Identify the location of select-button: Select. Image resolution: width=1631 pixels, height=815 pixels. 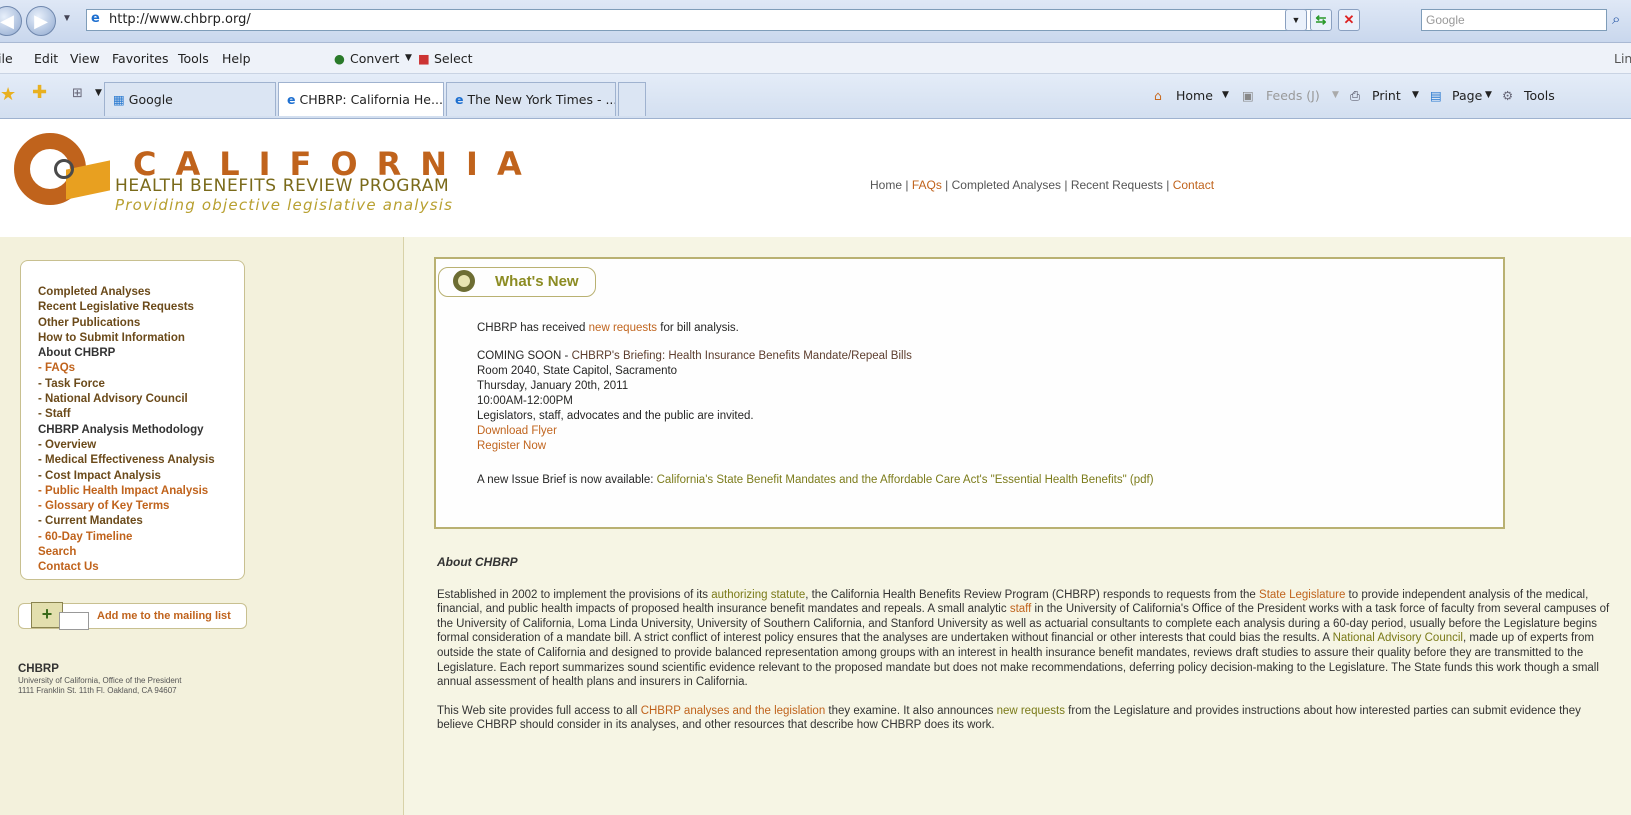
(453, 58).